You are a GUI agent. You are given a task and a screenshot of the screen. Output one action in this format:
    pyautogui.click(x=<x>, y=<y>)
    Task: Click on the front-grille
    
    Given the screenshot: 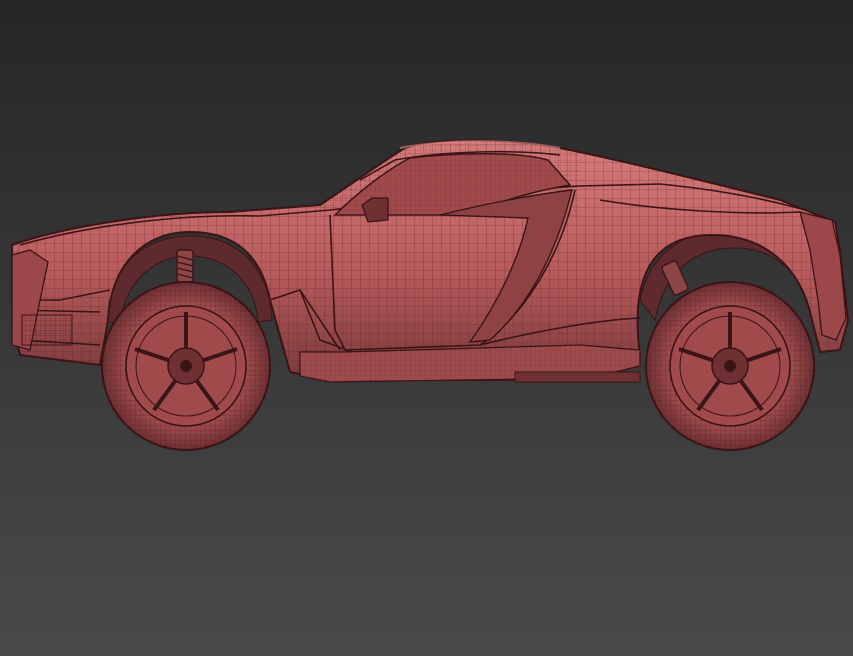 What is the action you would take?
    pyautogui.click(x=47, y=330)
    